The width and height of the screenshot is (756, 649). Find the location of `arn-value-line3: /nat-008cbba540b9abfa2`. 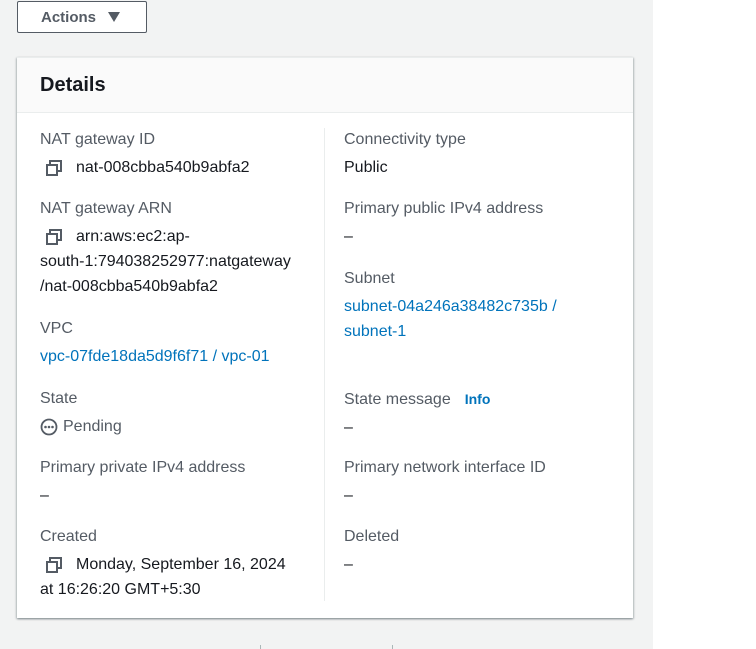

arn-value-line3: /nat-008cbba540b9abfa2 is located at coordinates (129, 286).